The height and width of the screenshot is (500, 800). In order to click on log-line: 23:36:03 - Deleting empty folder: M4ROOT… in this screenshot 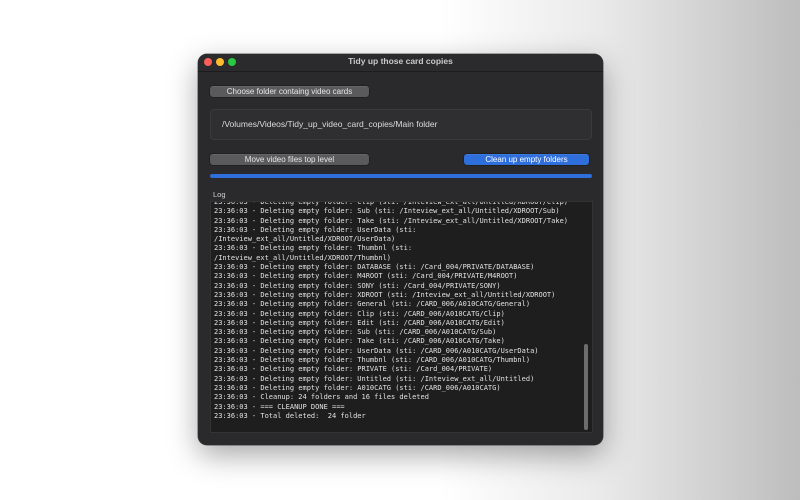, I will do `click(366, 276)`.